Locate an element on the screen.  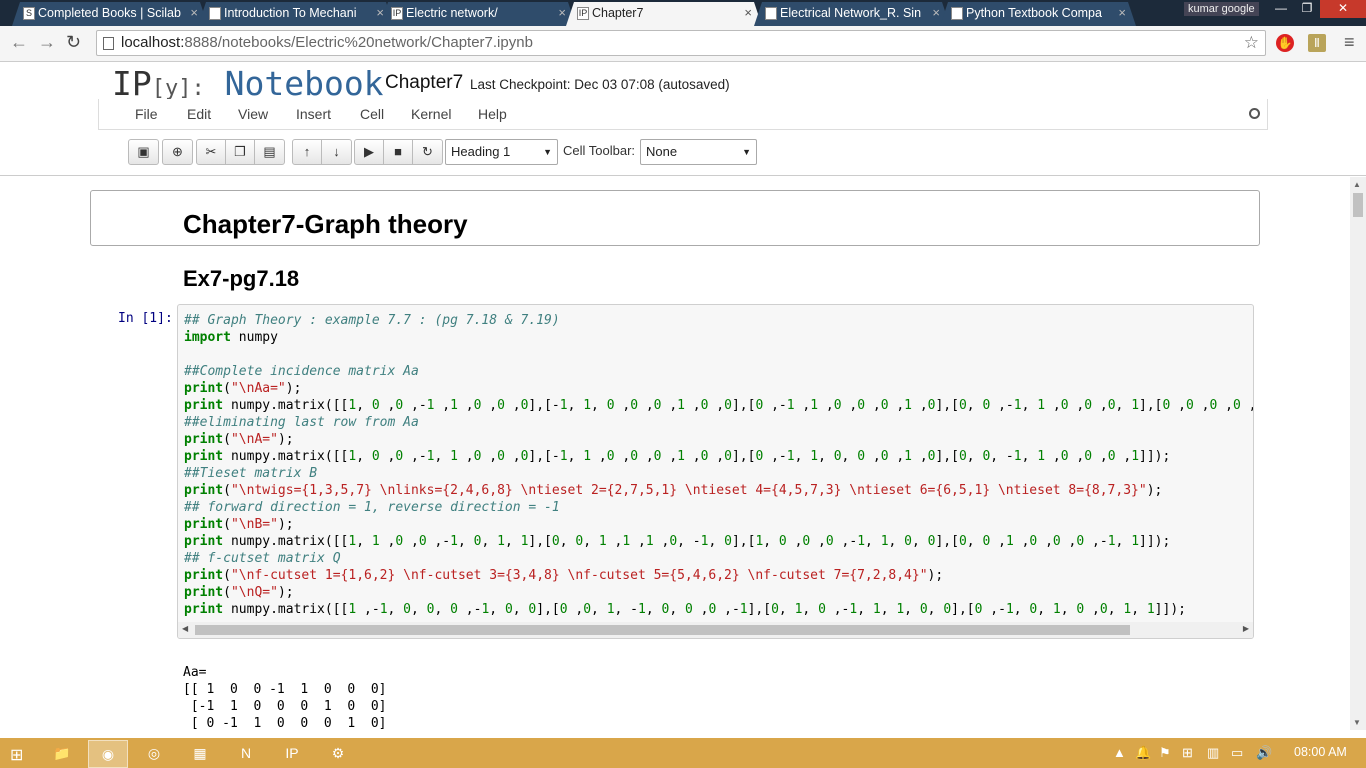
adblock-extension-icon: ✋ is located at coordinates (1285, 43).